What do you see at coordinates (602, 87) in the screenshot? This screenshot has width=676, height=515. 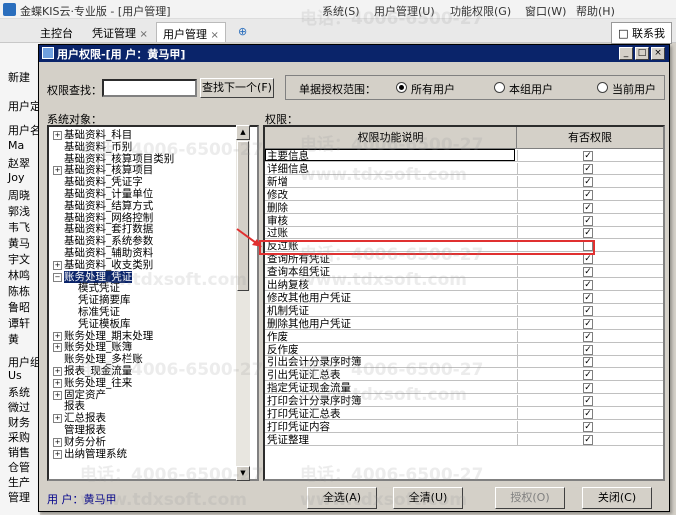 I see `radio-current-user` at bounding box center [602, 87].